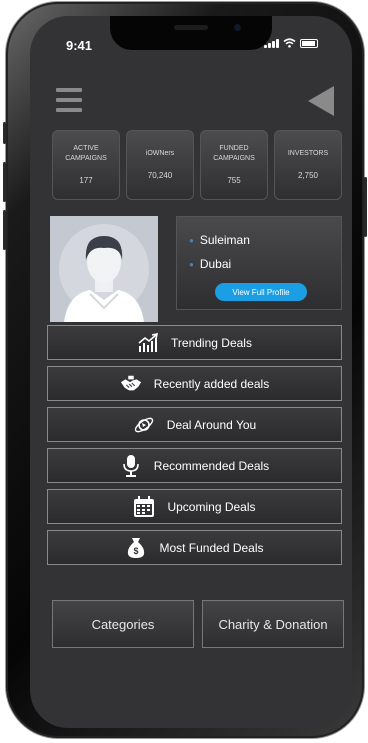  I want to click on money-bag-icon: $, so click(136, 548).